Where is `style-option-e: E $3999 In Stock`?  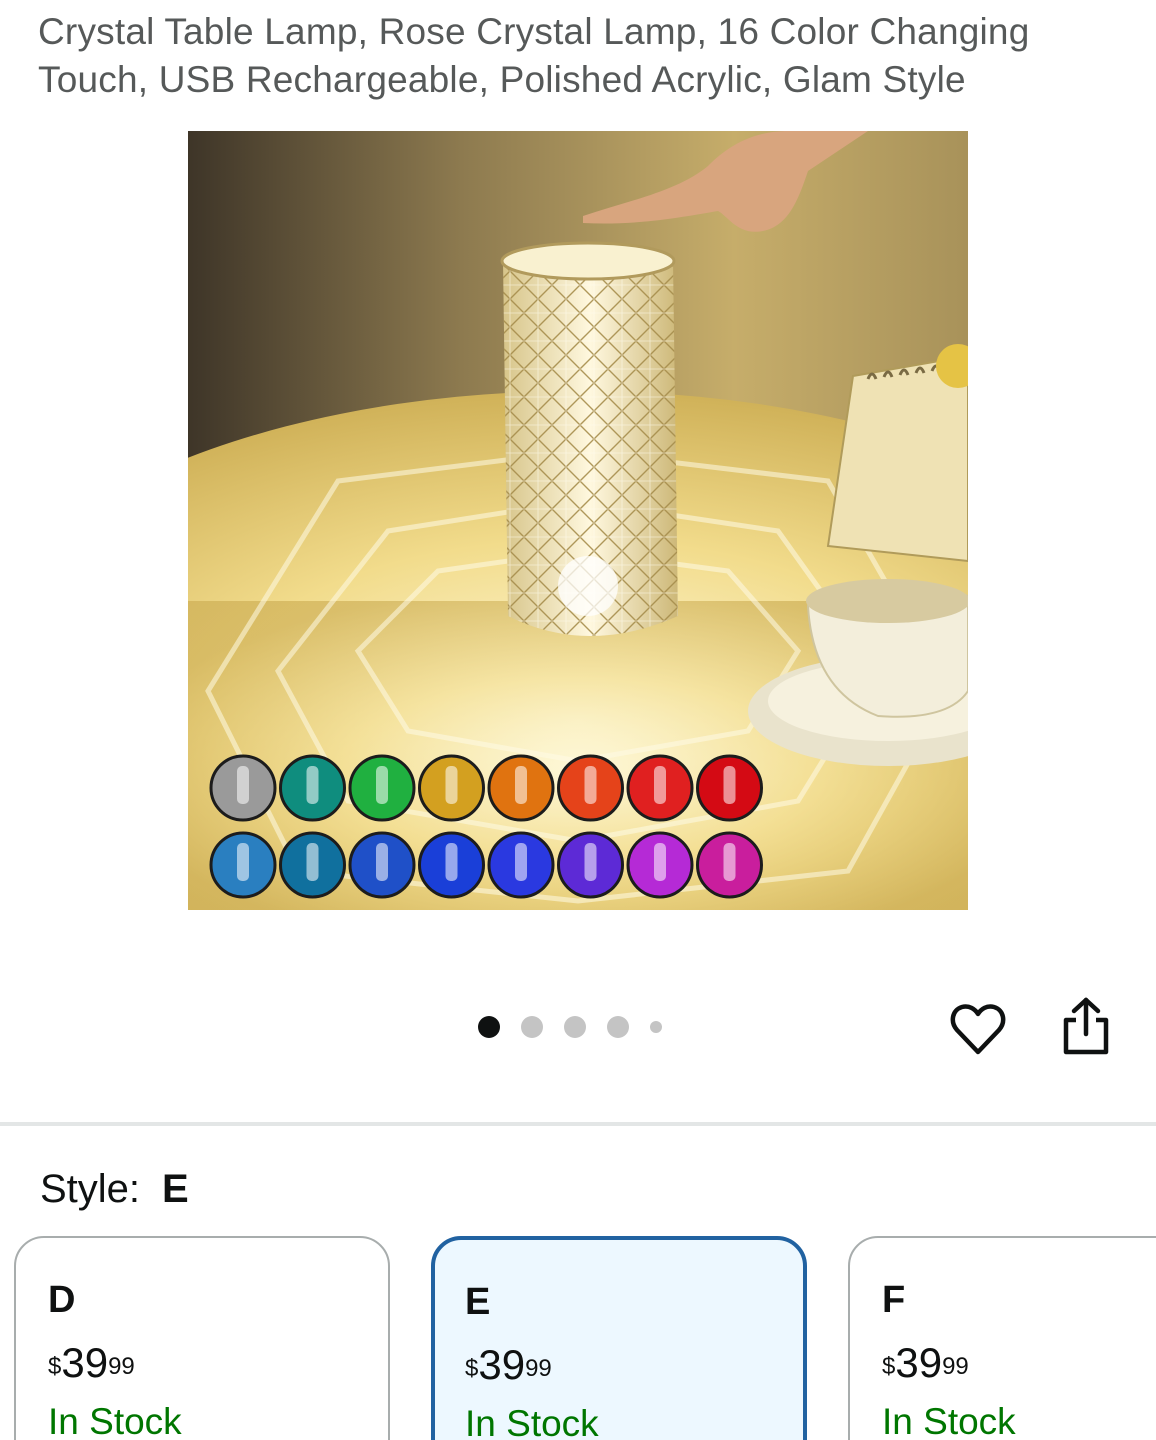
style-option-e: E $3999 In Stock is located at coordinates (619, 1338).